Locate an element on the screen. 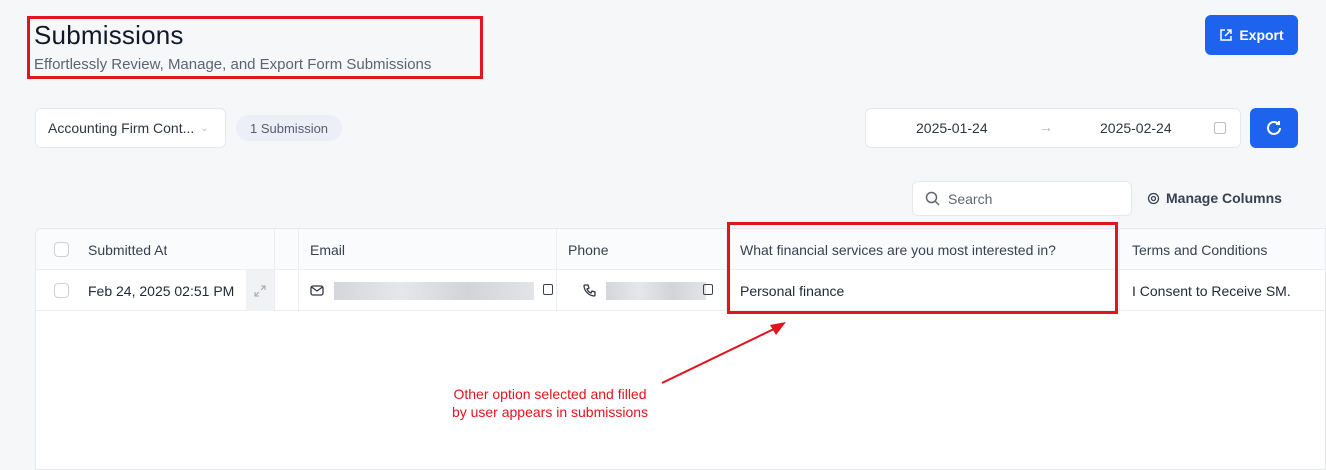 Image resolution: width=1326 pixels, height=470 pixels. chevron-down-icon: ⌄ is located at coordinates (204, 128).